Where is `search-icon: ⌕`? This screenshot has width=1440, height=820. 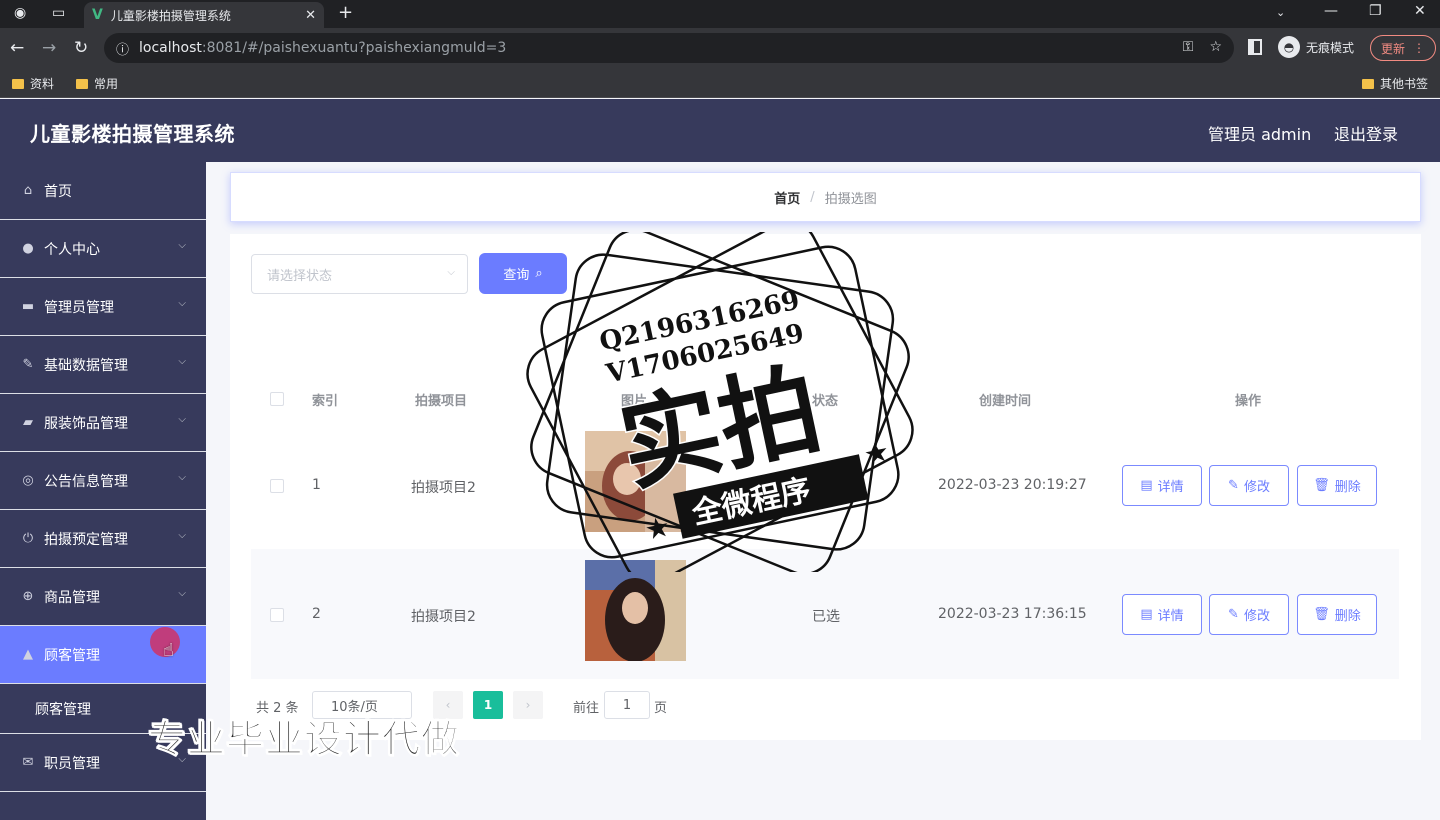
search-icon: ⌕ is located at coordinates (539, 273).